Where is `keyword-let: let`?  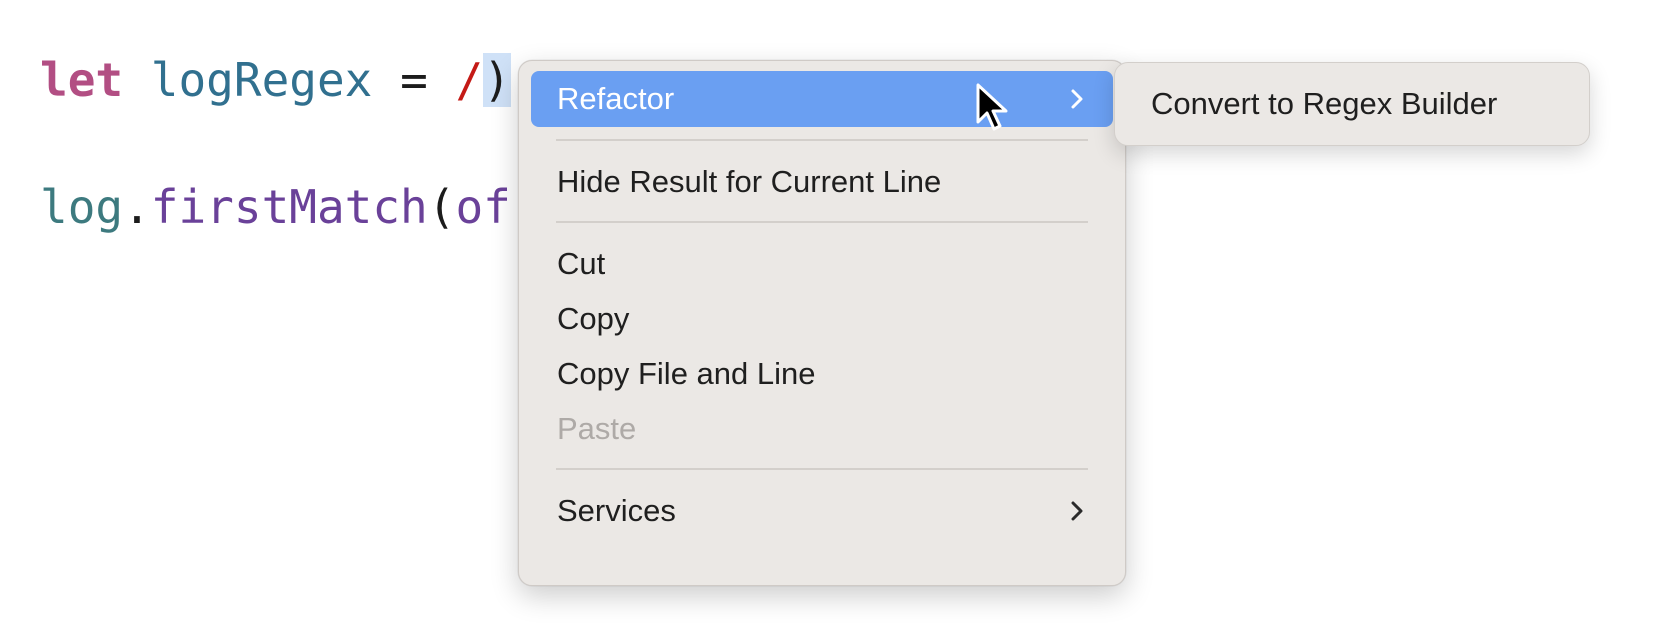
keyword-let: let is located at coordinates (82, 80).